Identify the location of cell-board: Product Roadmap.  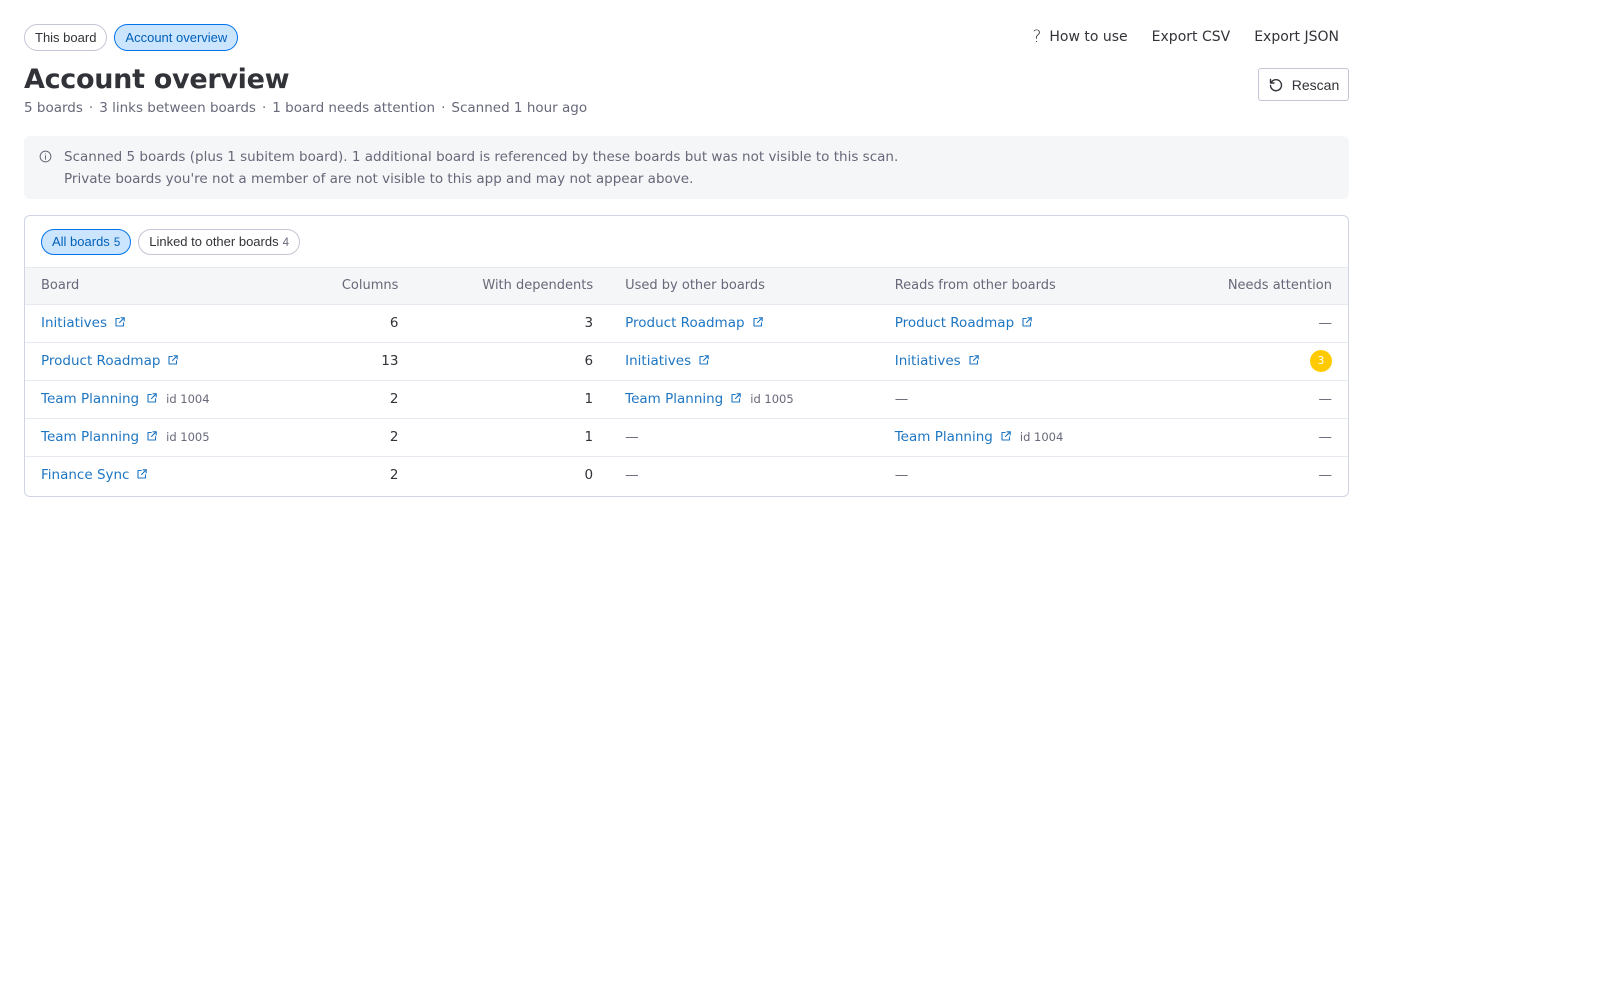
(155, 361).